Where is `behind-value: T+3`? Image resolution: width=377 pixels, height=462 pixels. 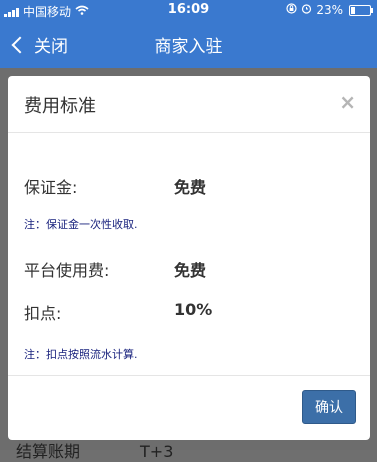
behind-value: T+3 is located at coordinates (157, 451).